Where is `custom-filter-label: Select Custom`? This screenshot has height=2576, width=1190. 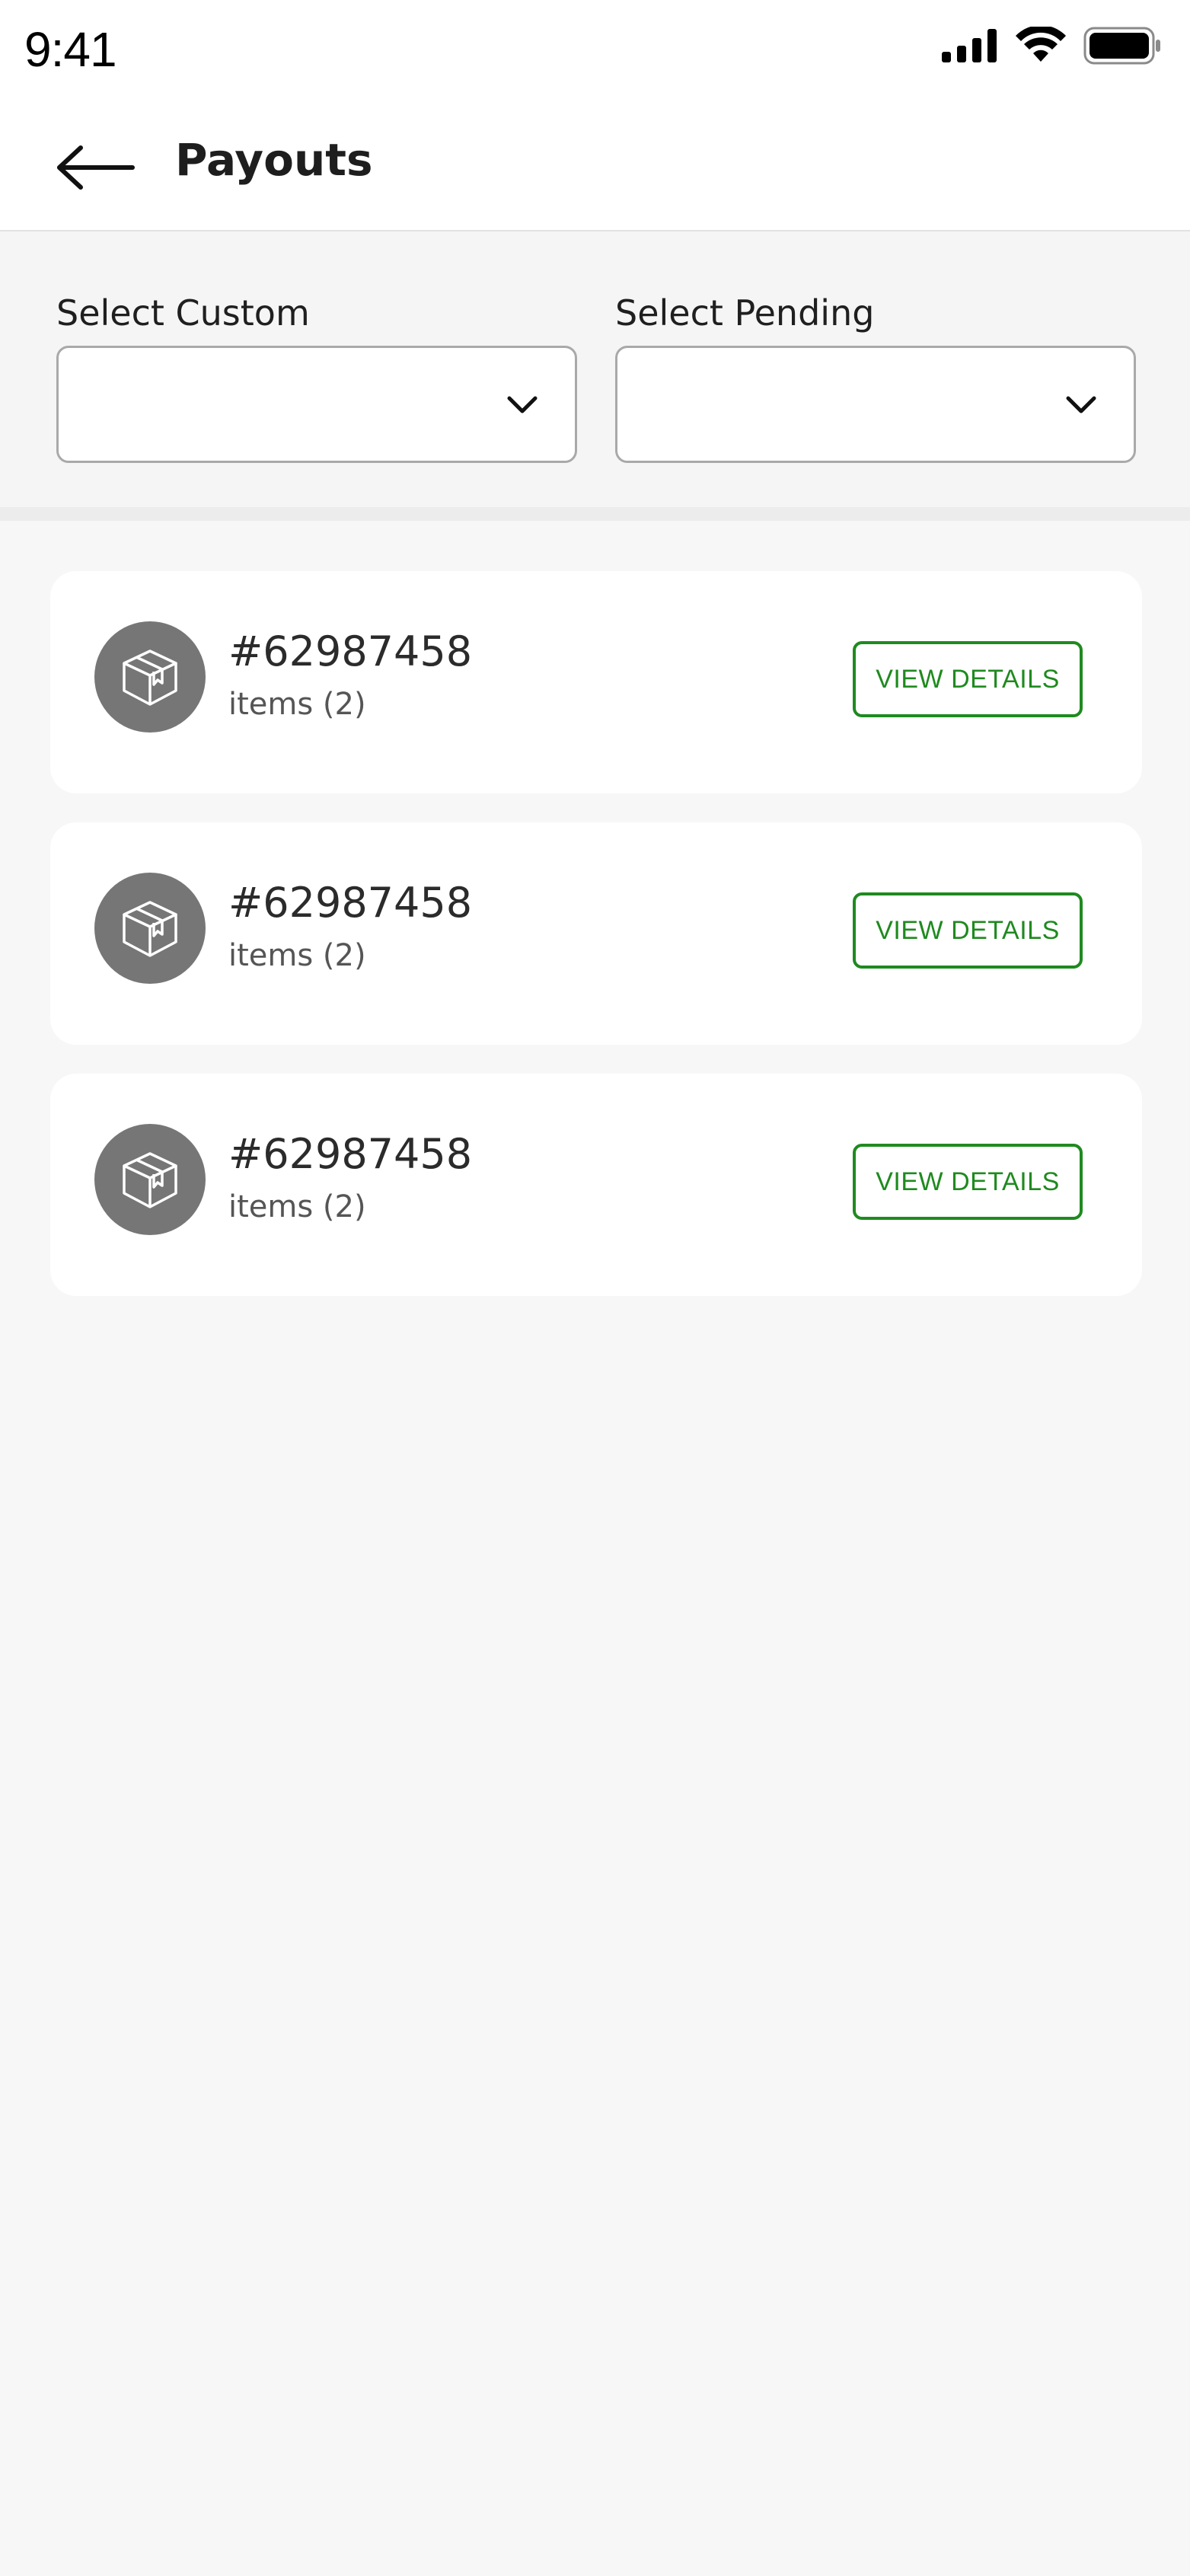
custom-filter-label: Select Custom is located at coordinates (183, 313).